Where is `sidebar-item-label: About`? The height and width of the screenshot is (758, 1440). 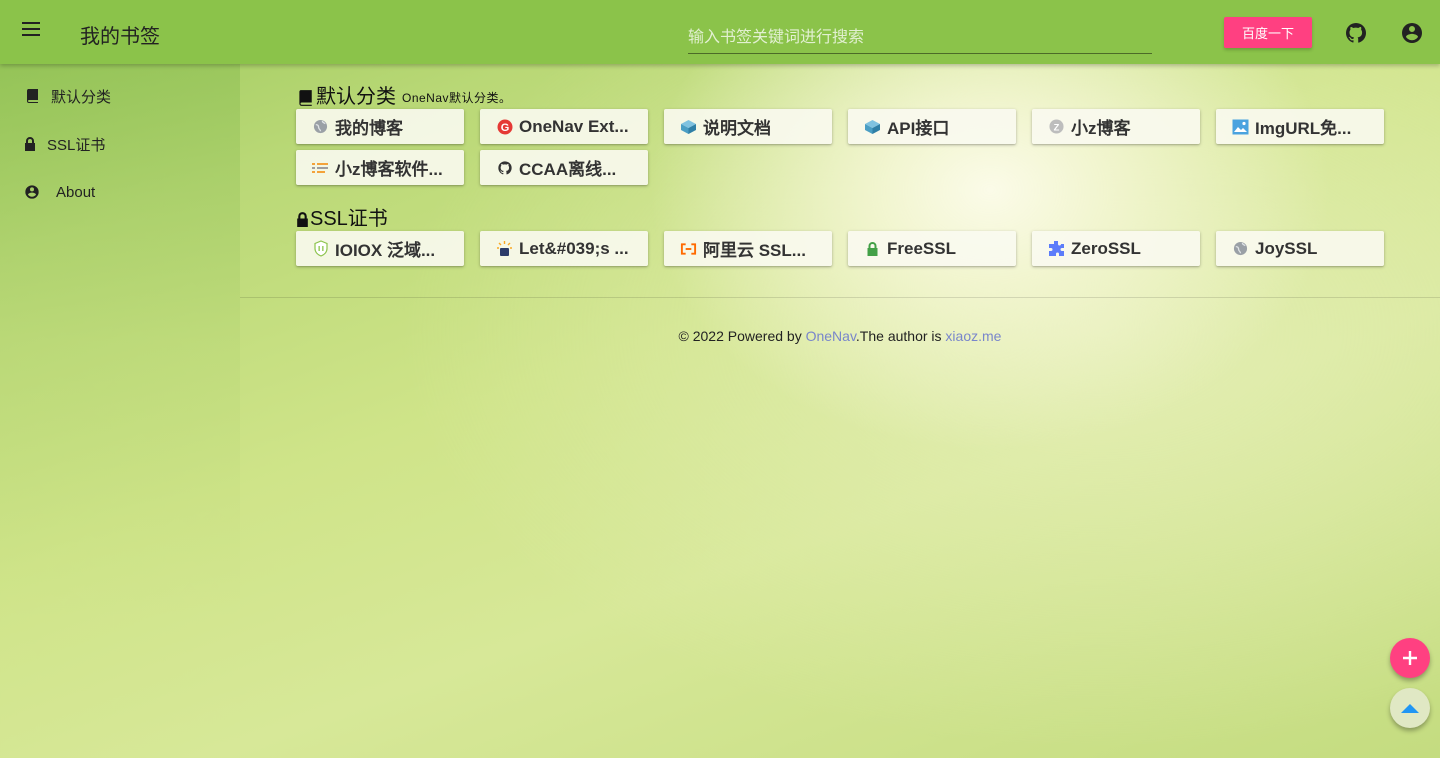 sidebar-item-label: About is located at coordinates (76, 192).